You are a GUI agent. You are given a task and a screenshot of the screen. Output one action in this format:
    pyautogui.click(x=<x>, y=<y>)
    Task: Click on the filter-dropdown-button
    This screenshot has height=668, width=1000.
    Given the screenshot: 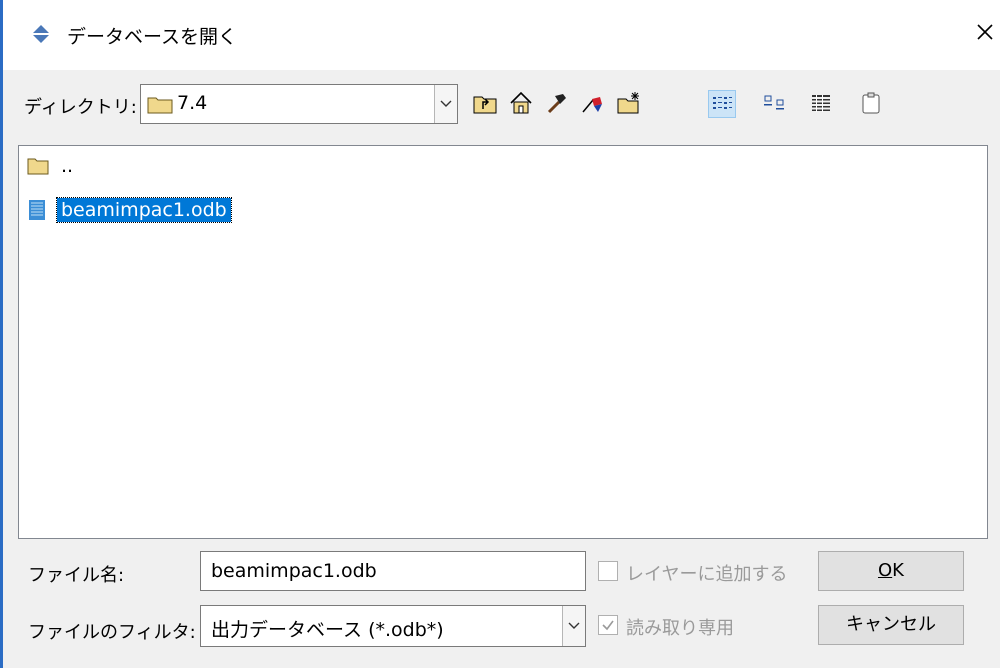 What is the action you would take?
    pyautogui.click(x=573, y=626)
    